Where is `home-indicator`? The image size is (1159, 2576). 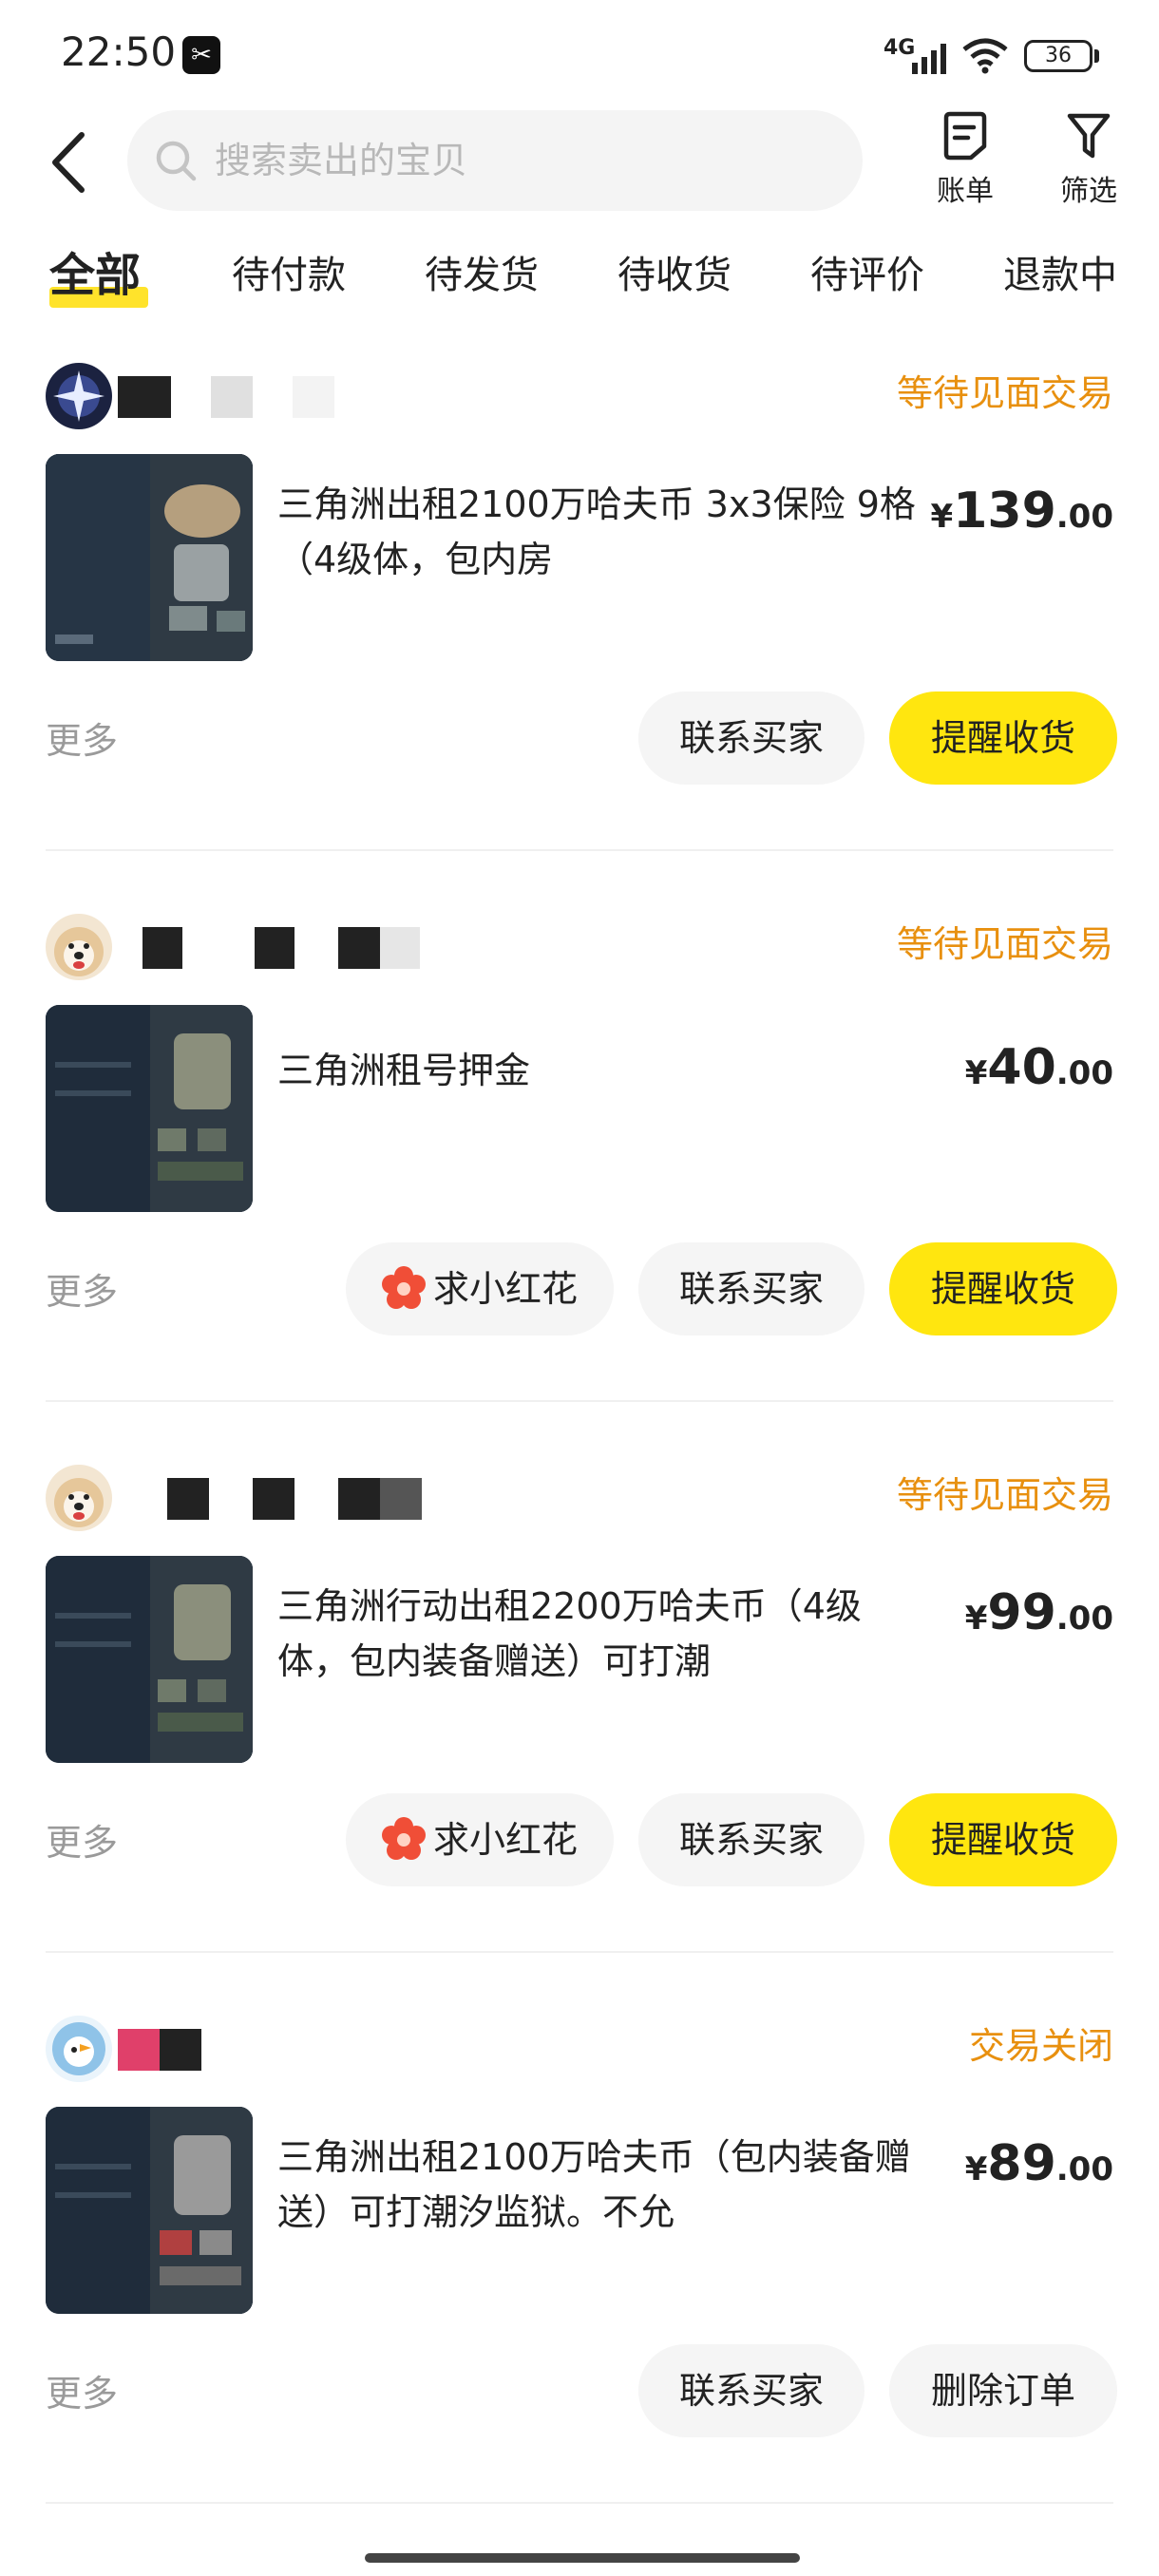 home-indicator is located at coordinates (582, 2558).